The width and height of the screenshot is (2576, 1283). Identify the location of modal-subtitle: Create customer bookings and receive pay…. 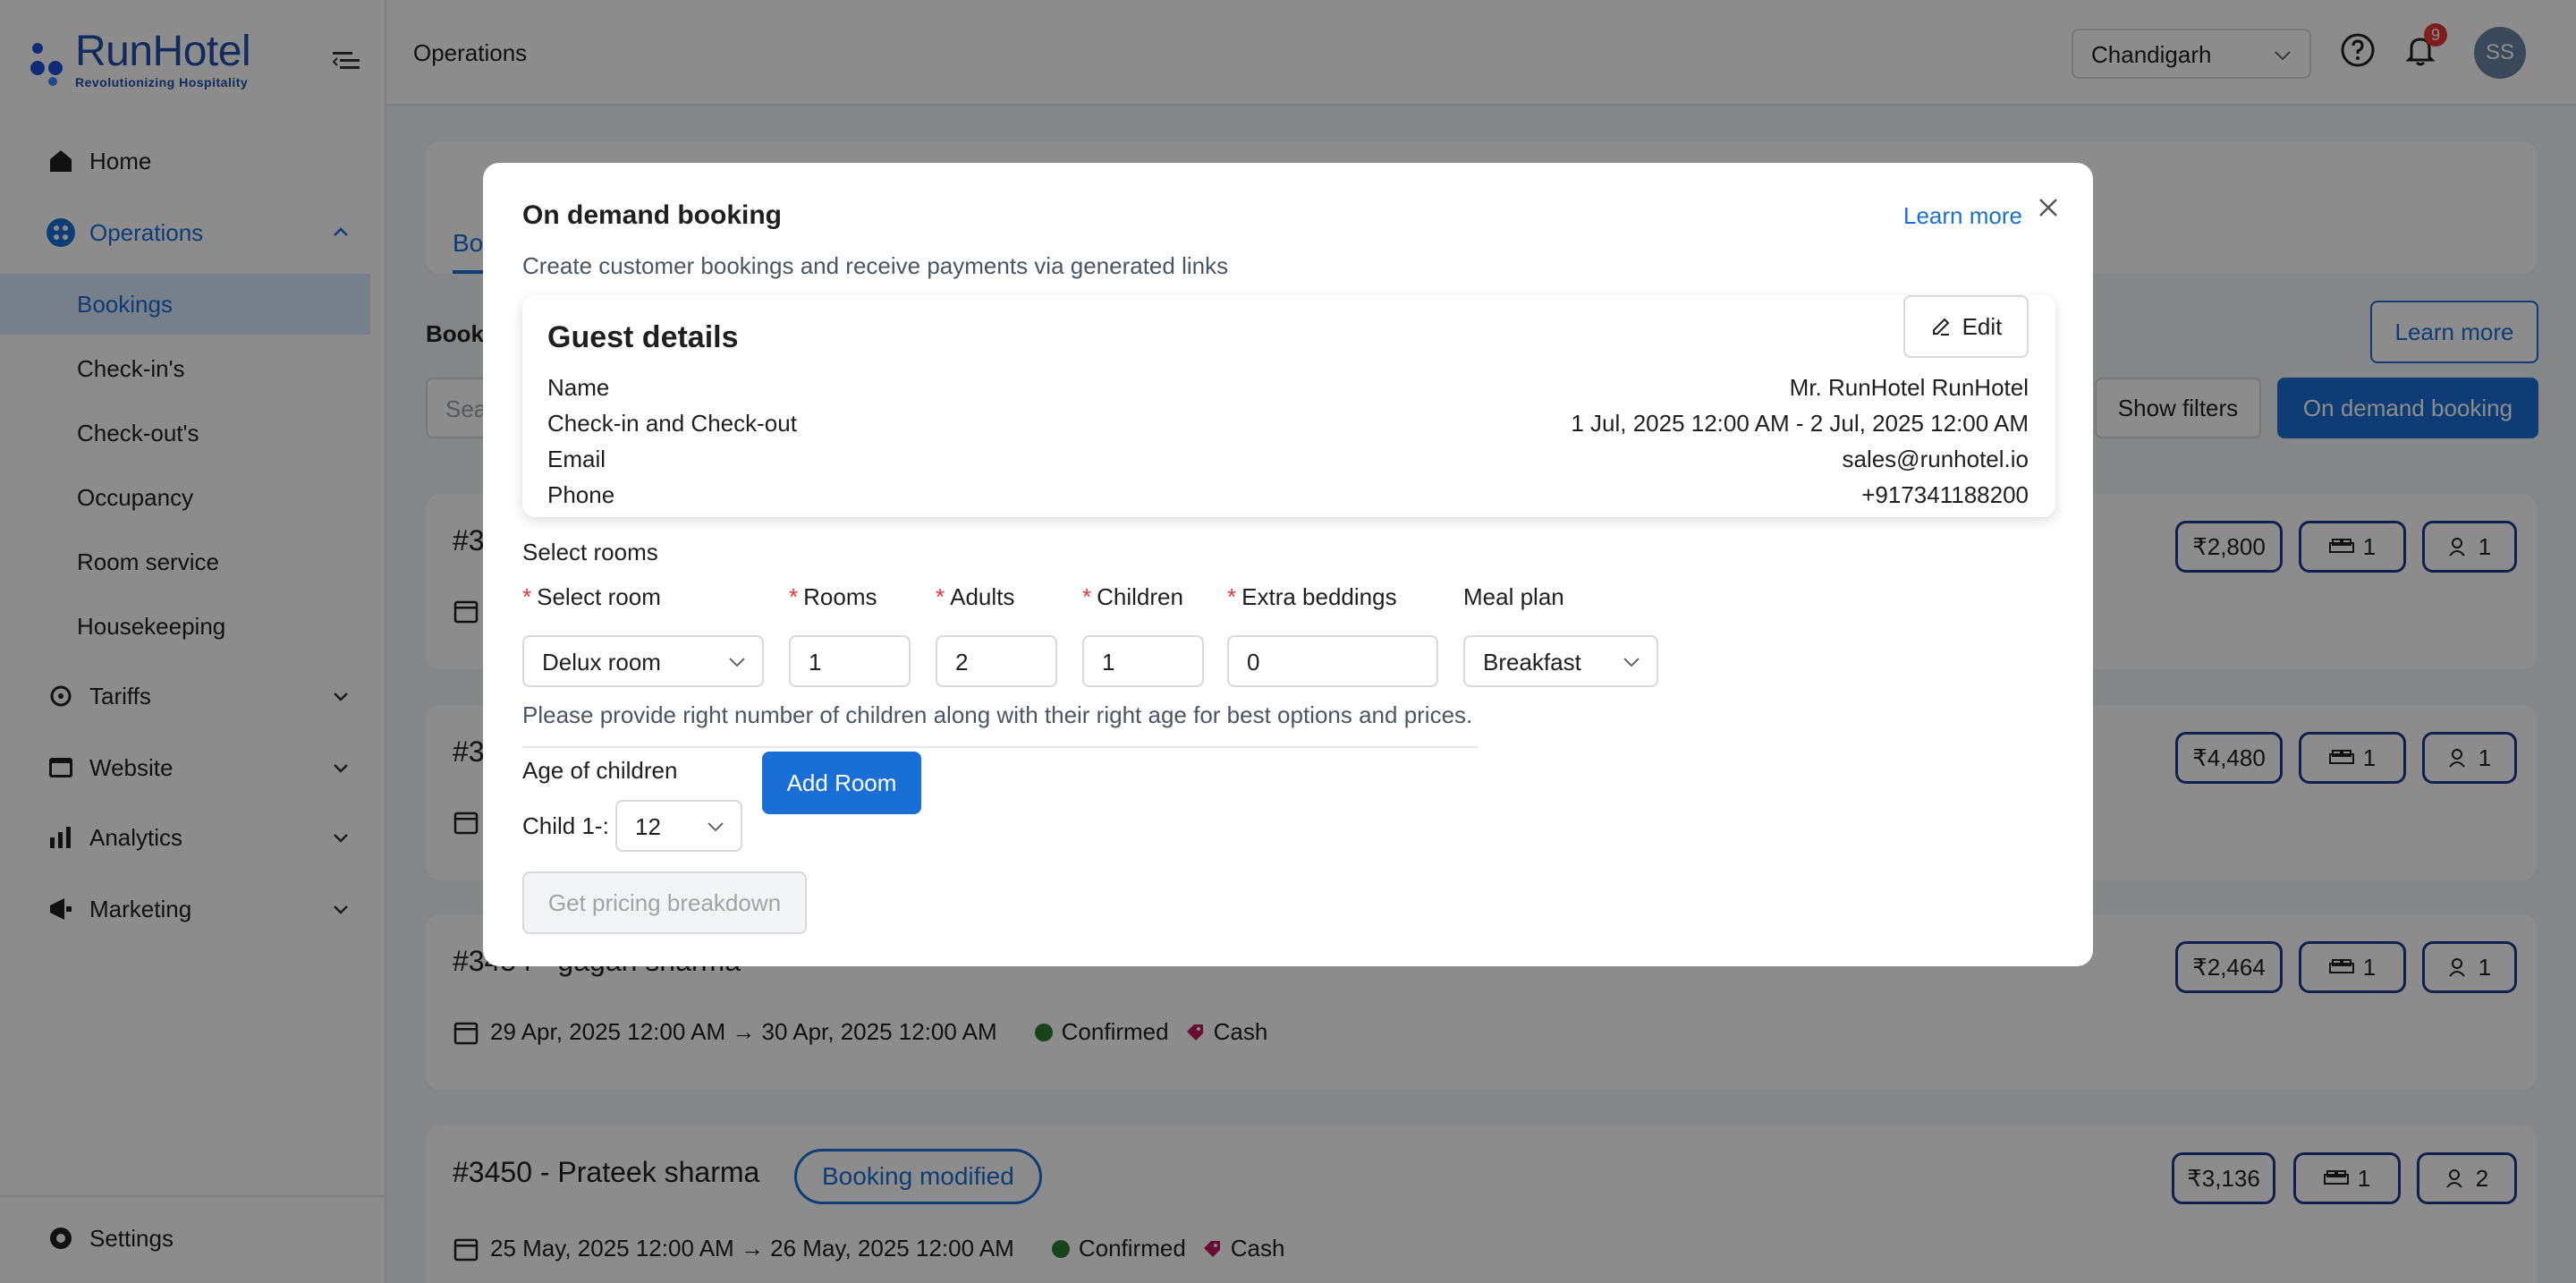
(875, 265).